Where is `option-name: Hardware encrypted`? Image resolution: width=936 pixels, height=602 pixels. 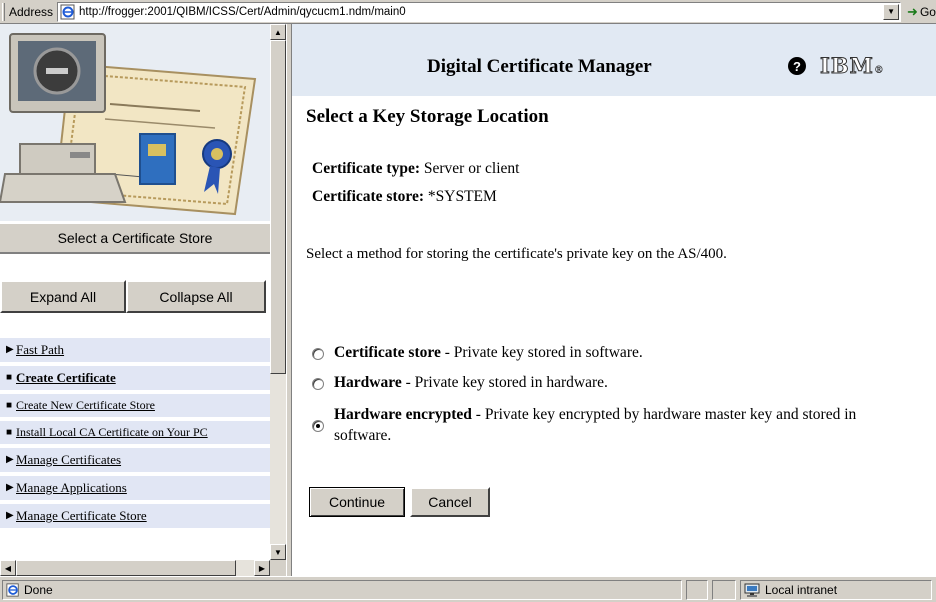 option-name: Hardware encrypted is located at coordinates (403, 414).